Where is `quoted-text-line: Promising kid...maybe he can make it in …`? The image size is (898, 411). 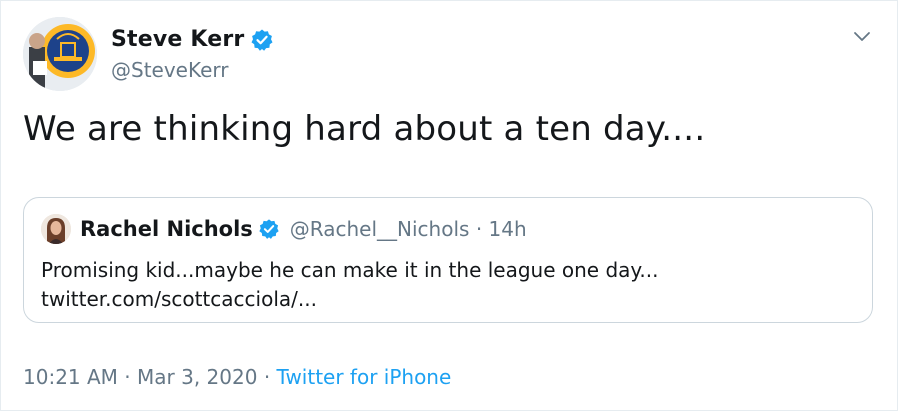
quoted-text-line: Promising kid...maybe he can make it in … is located at coordinates (350, 270).